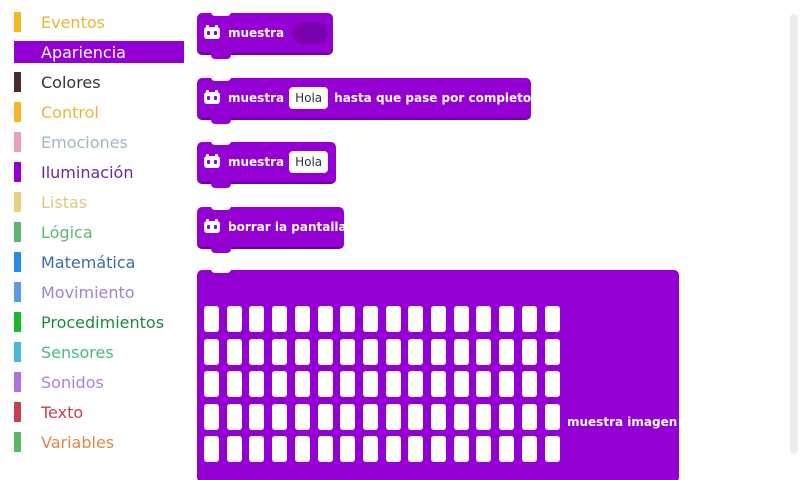 Image resolution: width=809 pixels, height=480 pixels. What do you see at coordinates (265, 35) in the screenshot?
I see `show-color-block: muestra` at bounding box center [265, 35].